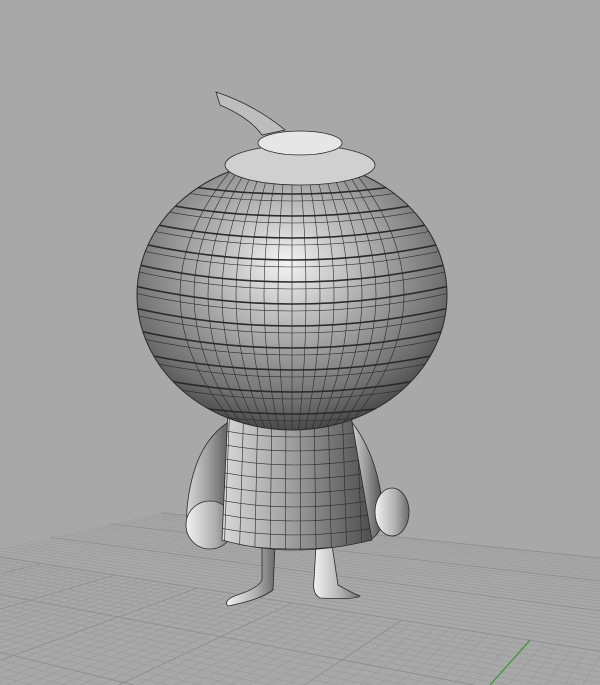  What do you see at coordinates (392, 512) in the screenshot?
I see `right-hand` at bounding box center [392, 512].